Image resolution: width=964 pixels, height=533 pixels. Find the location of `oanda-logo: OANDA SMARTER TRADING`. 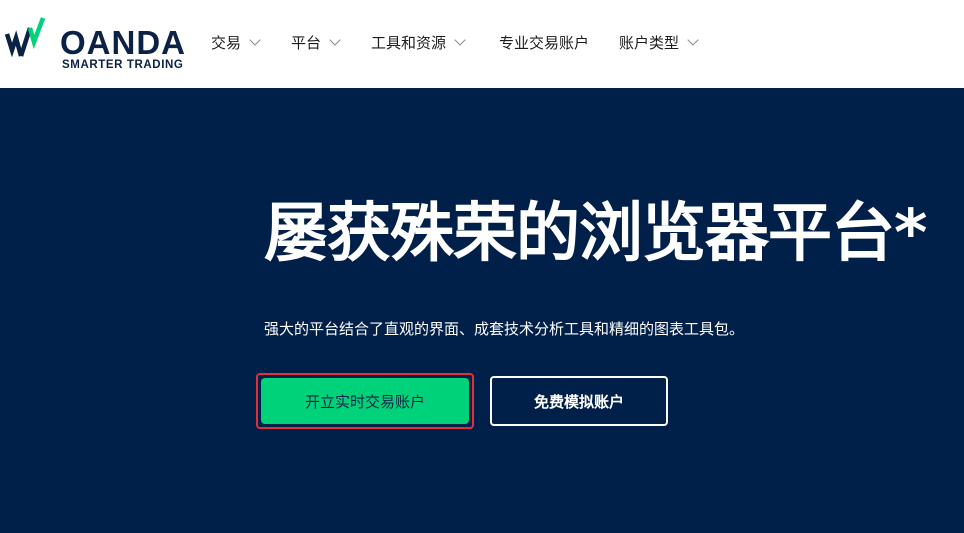

oanda-logo: OANDA SMARTER TRADING is located at coordinates (102, 45).